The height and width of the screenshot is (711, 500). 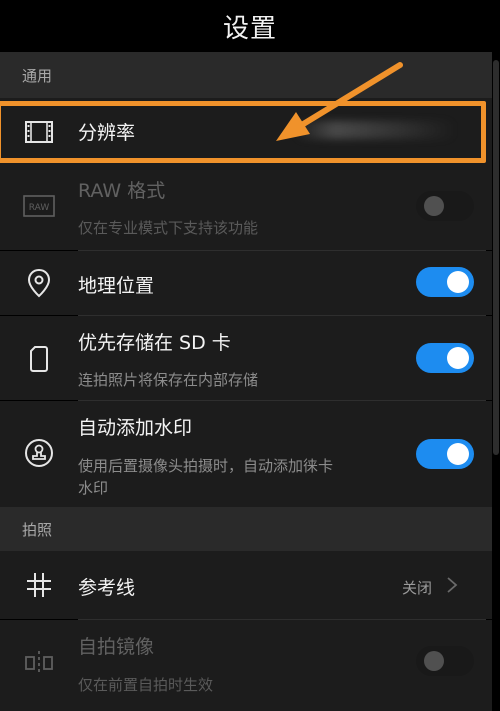 What do you see at coordinates (107, 588) in the screenshot?
I see `gridline-label: 参考线` at bounding box center [107, 588].